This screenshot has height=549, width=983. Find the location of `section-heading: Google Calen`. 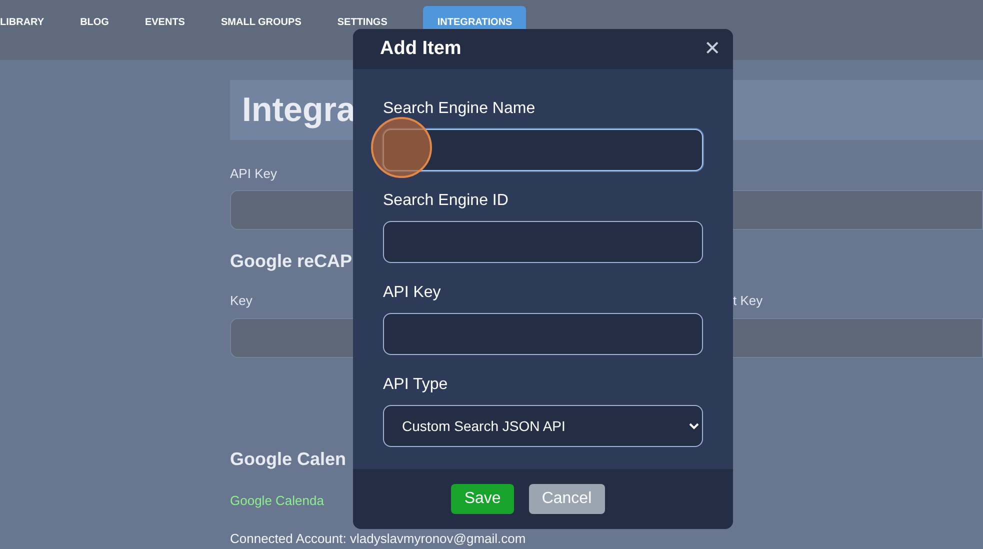

section-heading: Google Calen is located at coordinates (288, 459).